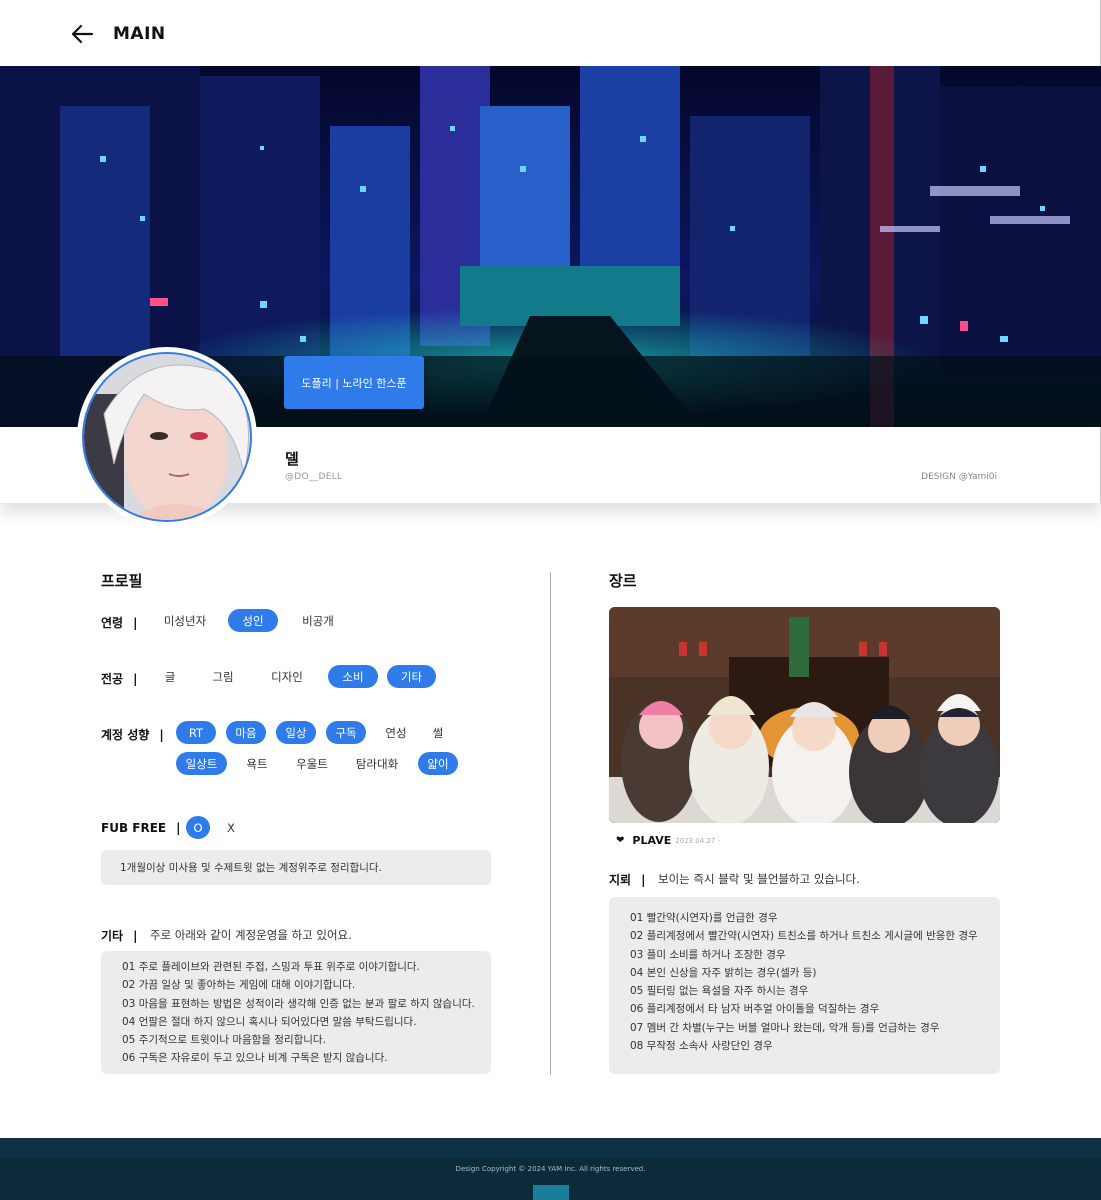  I want to click on tendency-option-subscribe: 구독, so click(346, 732).